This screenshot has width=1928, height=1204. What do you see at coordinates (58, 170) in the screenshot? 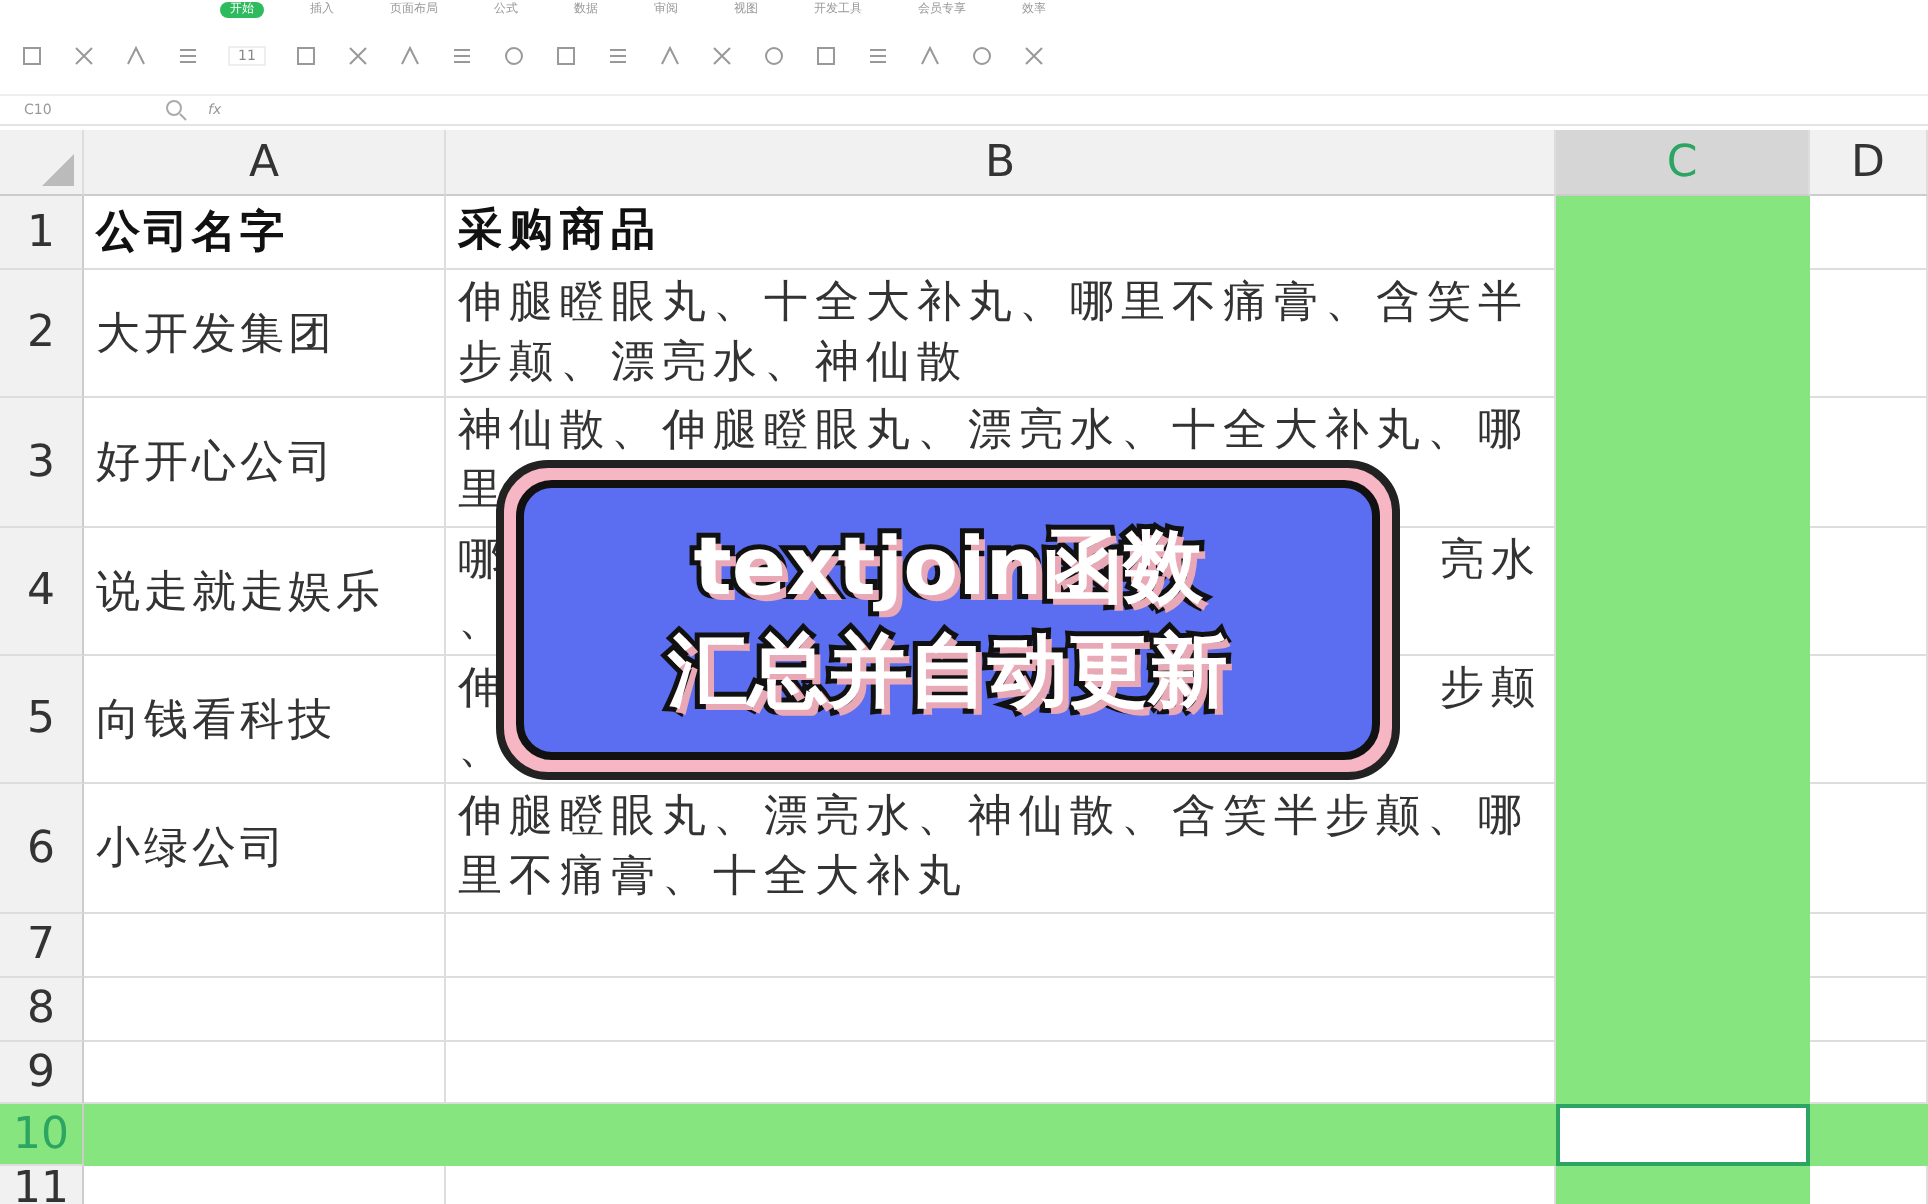
I see `select-all-icon` at bounding box center [58, 170].